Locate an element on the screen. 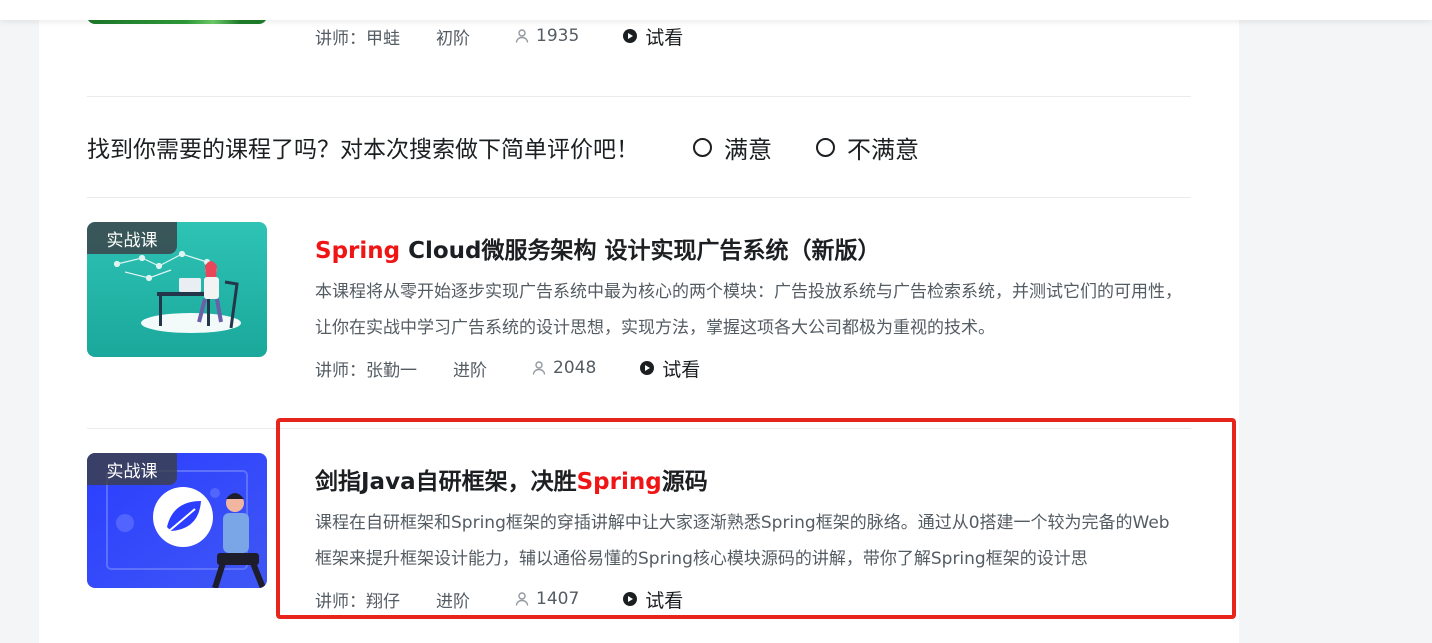 This screenshot has width=1432, height=643. course-meta-previous: 讲师：甲蛙 初阶 1935 试看 is located at coordinates (499, 36).